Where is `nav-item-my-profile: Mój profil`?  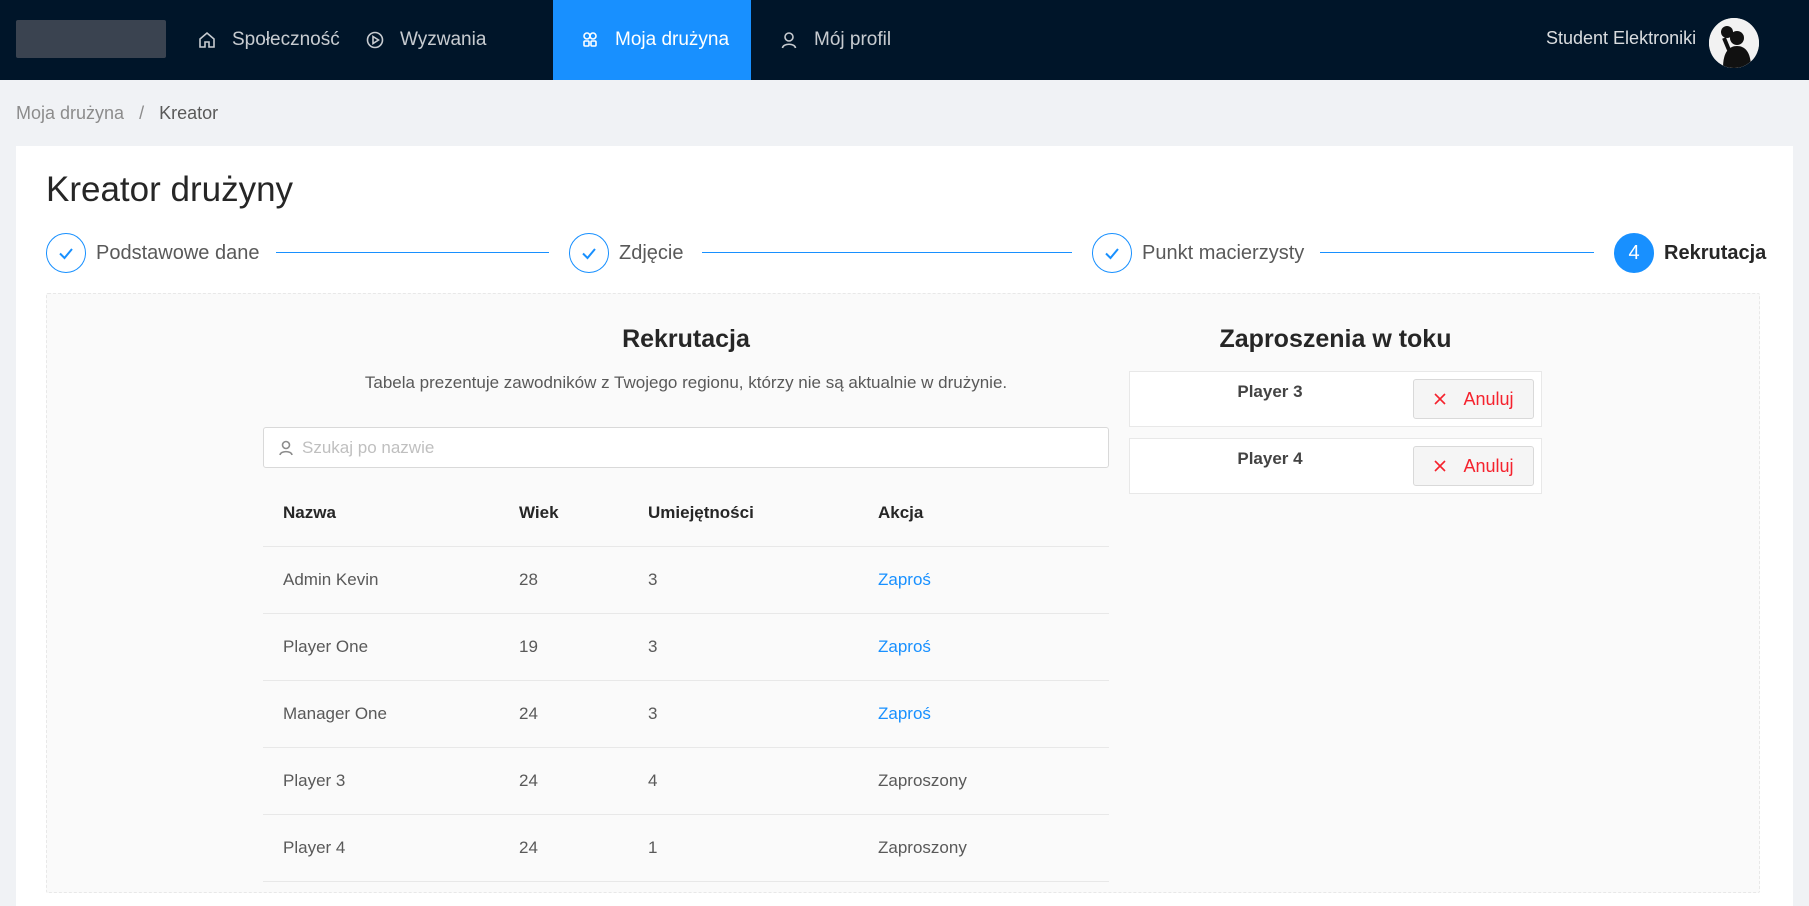
nav-item-my-profile: Mój profil is located at coordinates (850, 40).